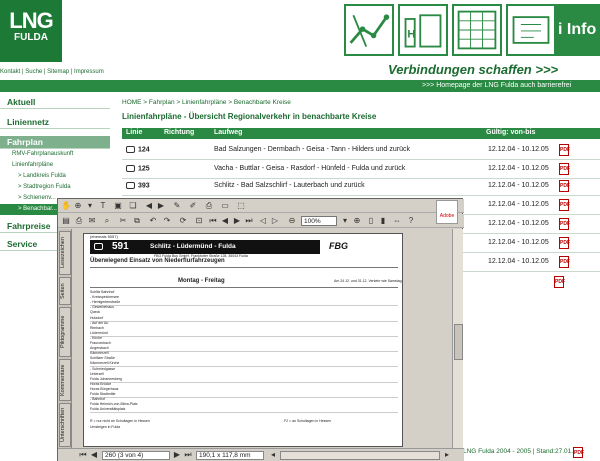 The width and height of the screenshot is (600, 461). I want to click on continuous-page-icon: ▮, so click(383, 221).